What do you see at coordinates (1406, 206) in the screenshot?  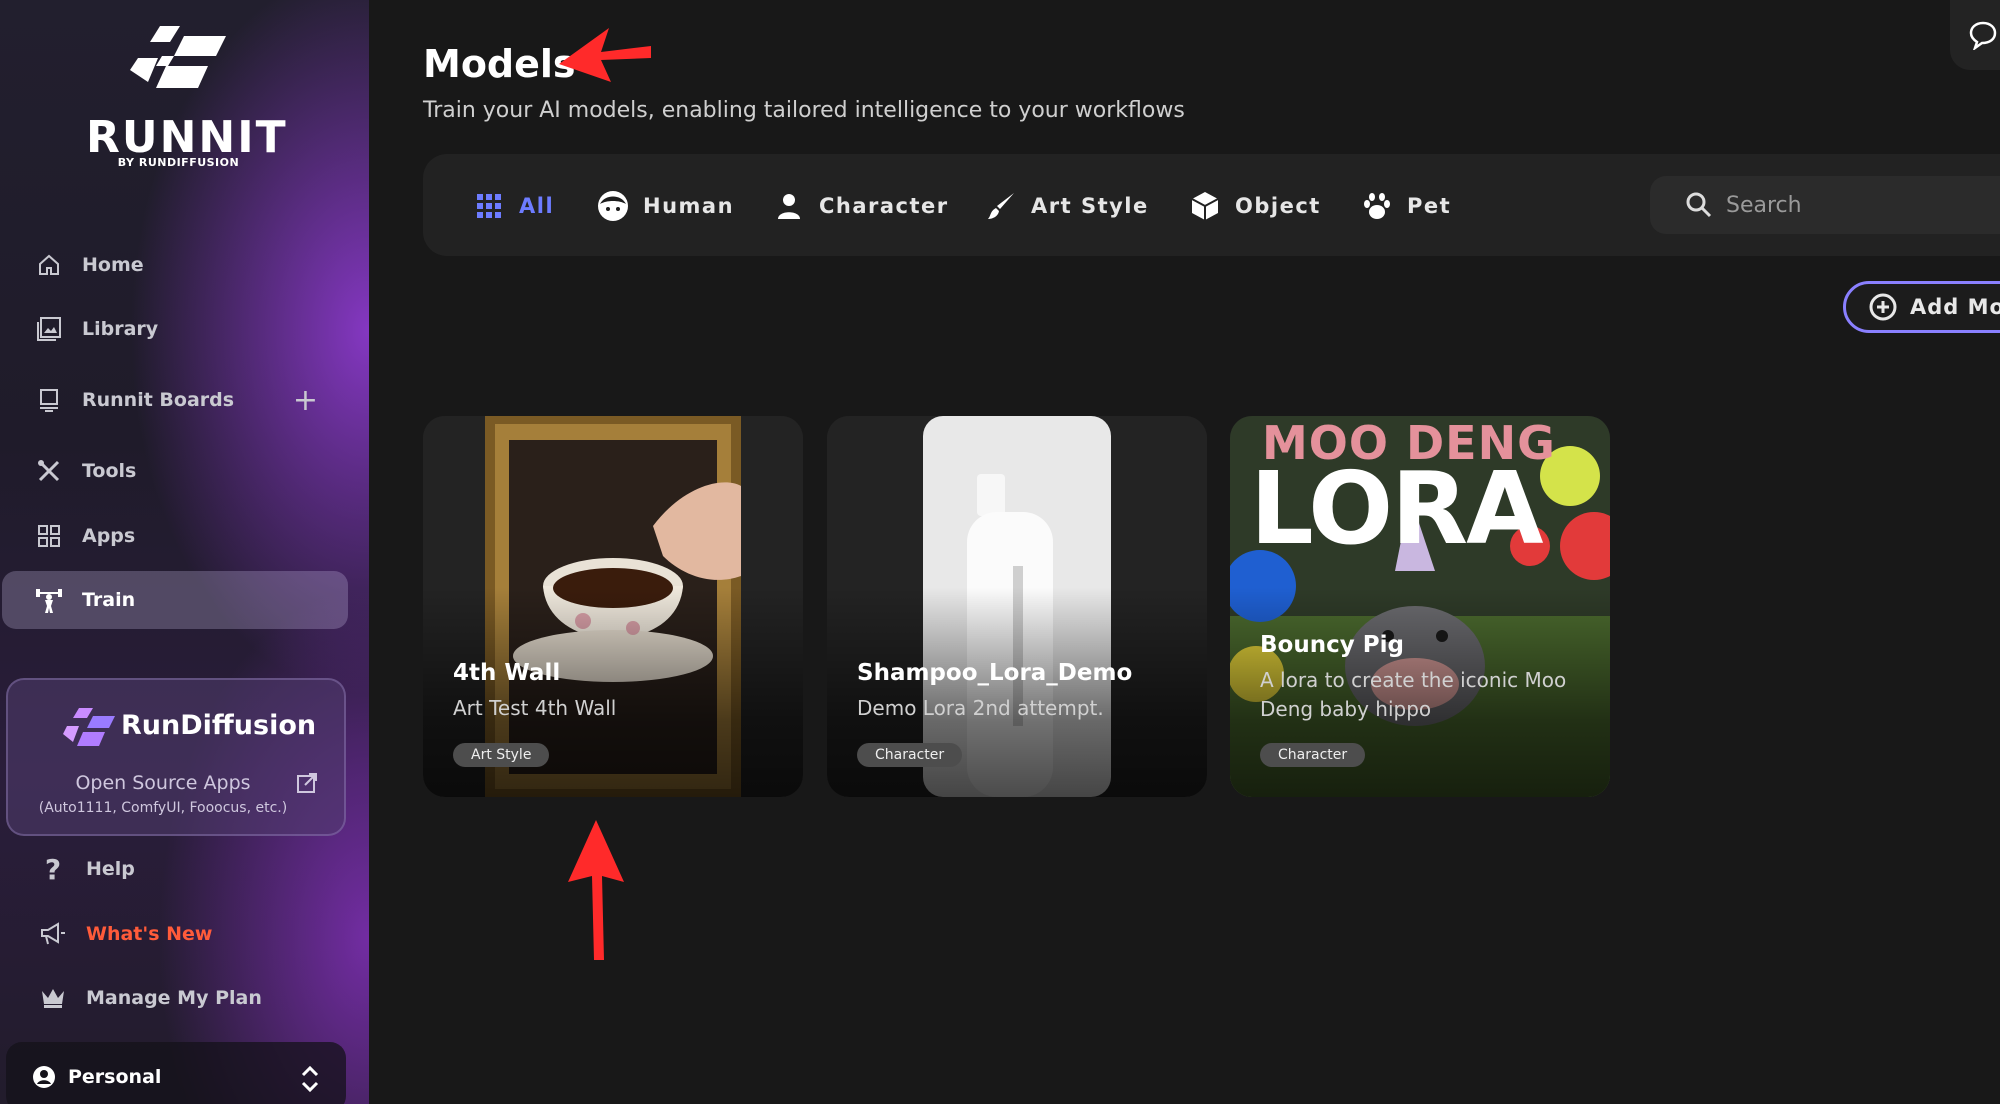 I see `filter-pet: Pet` at bounding box center [1406, 206].